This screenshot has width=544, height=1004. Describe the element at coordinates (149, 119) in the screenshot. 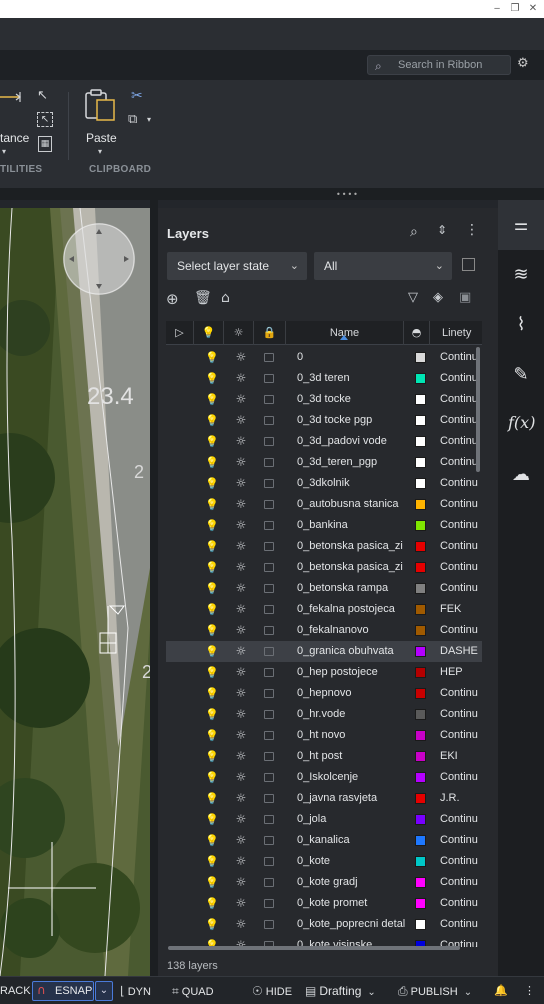

I see `copy-dropdown-icon: ▾` at that location.